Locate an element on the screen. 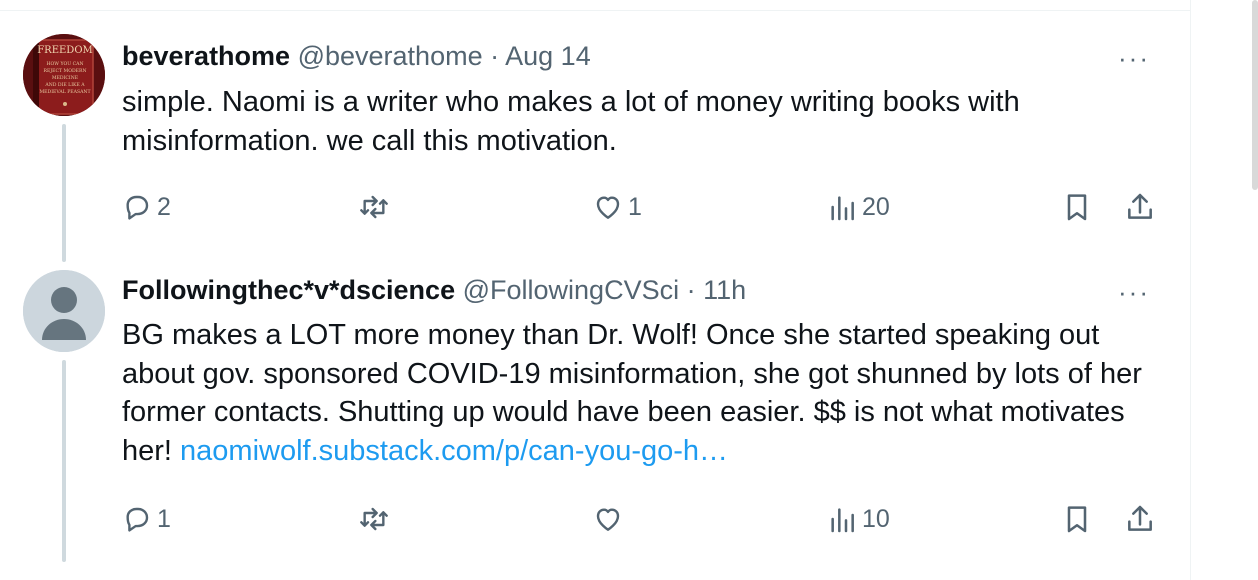 This screenshot has height=580, width=1258. views-count: 20 is located at coordinates (876, 206).